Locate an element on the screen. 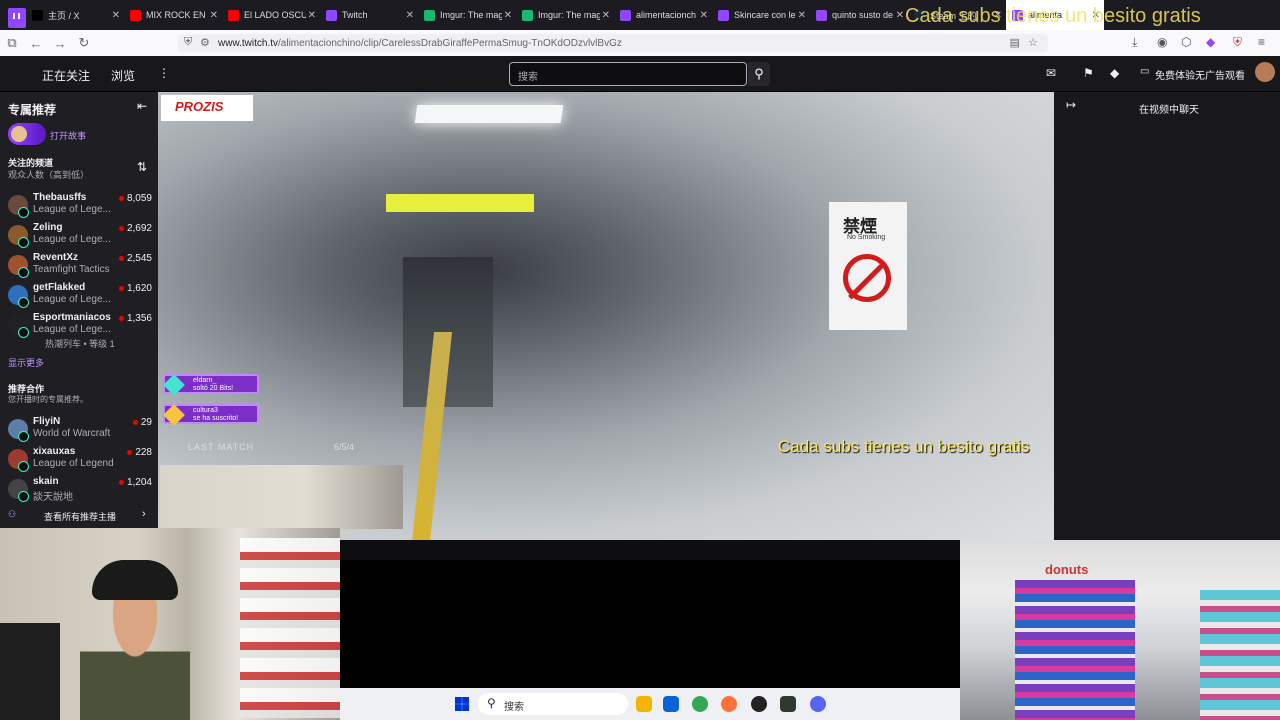 The image size is (1280, 720). reload-icon: ↻ is located at coordinates (84, 43).